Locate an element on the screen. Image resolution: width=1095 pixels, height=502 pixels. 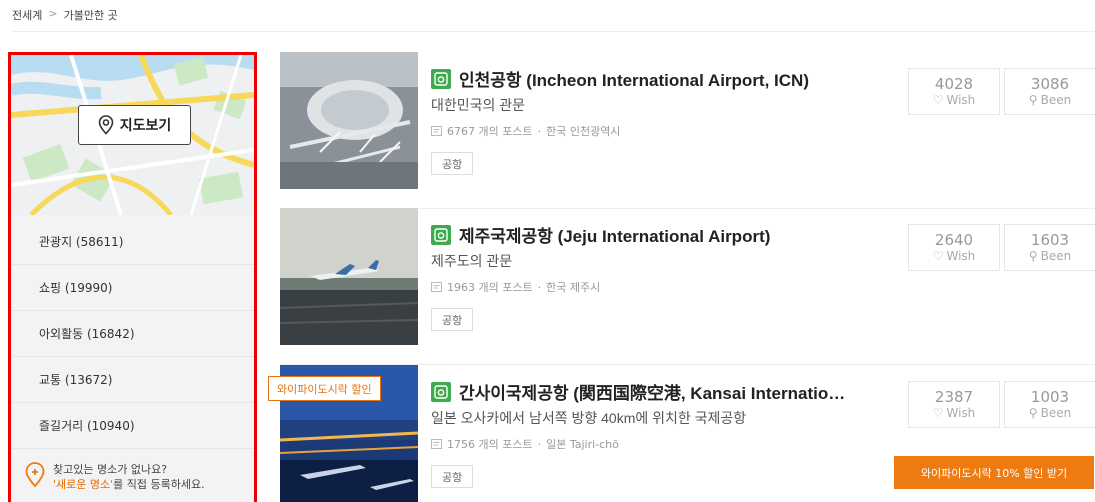
category-item-tourism: 관광지 (58611) is located at coordinates (132, 242).